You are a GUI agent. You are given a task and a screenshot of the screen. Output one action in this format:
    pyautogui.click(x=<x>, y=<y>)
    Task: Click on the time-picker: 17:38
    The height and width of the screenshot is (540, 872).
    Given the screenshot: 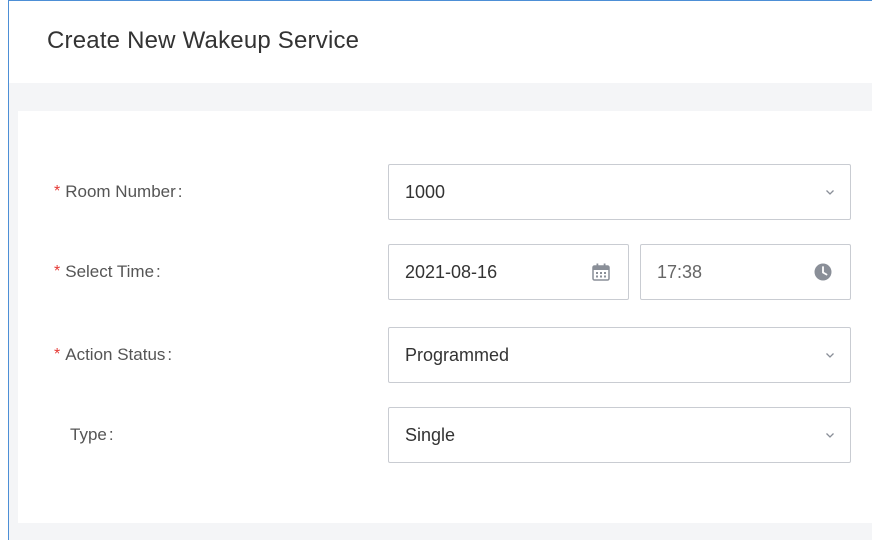 What is the action you would take?
    pyautogui.click(x=745, y=272)
    